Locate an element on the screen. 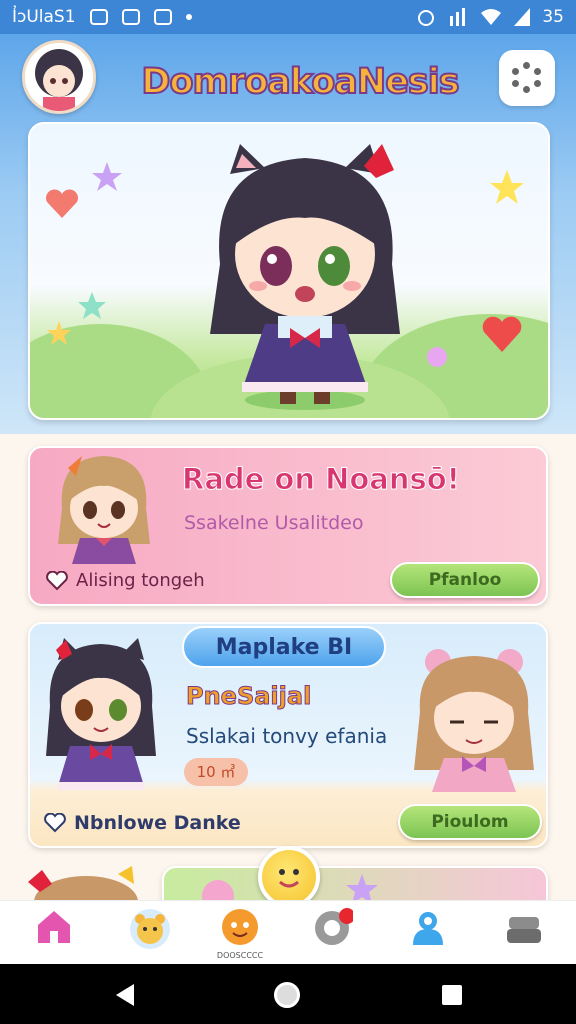 The width and height of the screenshot is (576, 1024). favorite-row: Alising tongeh is located at coordinates (125, 580).